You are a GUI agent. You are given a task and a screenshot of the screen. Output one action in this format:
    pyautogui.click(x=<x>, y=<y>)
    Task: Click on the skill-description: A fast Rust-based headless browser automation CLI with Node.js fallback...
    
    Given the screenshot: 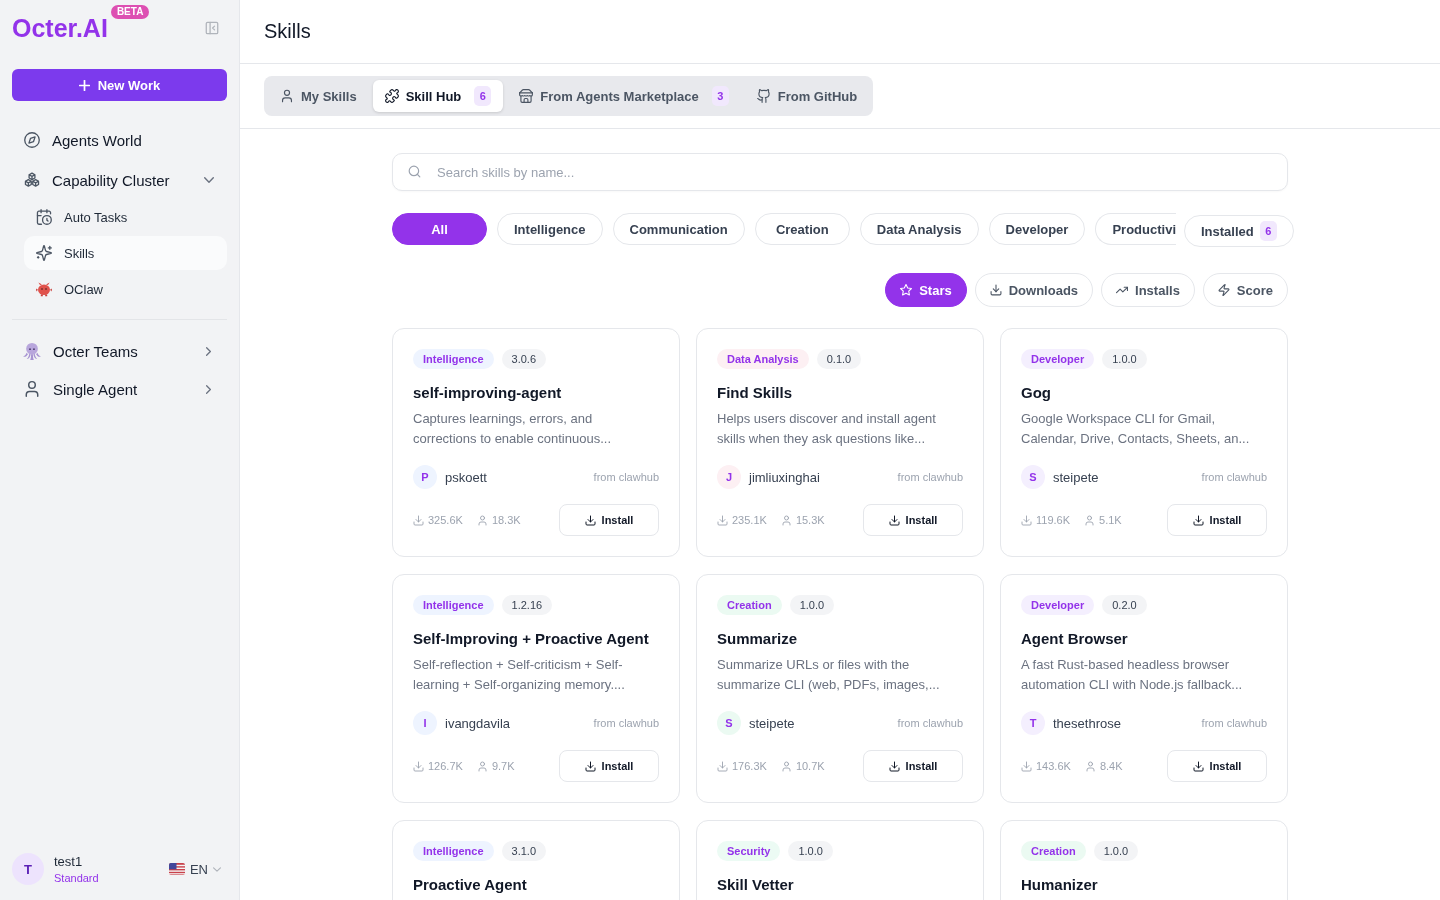 What is the action you would take?
    pyautogui.click(x=1132, y=675)
    